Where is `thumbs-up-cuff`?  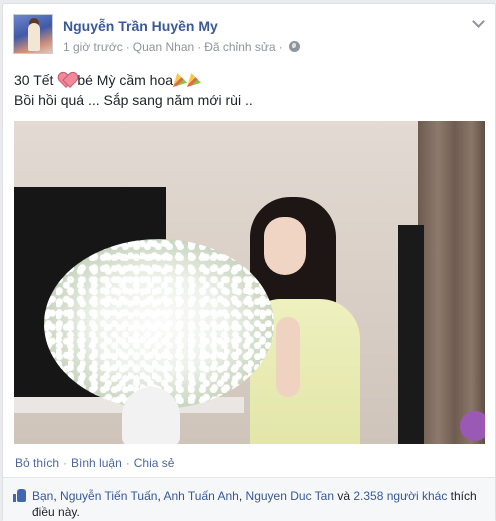 thumbs-up-cuff is located at coordinates (14, 498).